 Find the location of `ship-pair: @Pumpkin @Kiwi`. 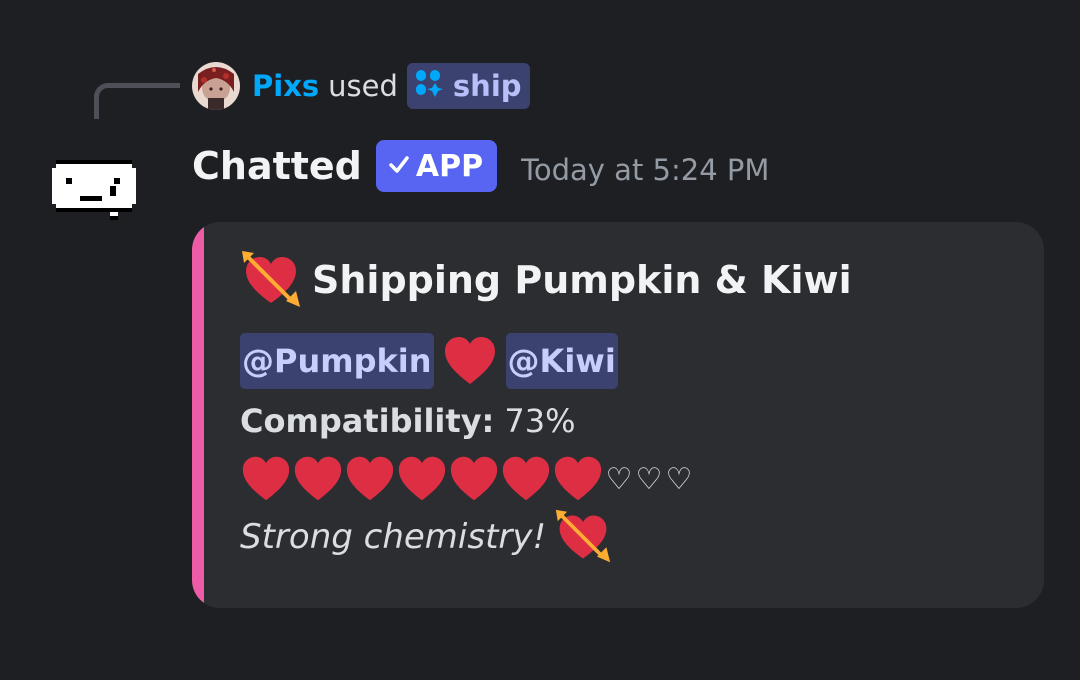

ship-pair: @Pumpkin @Kiwi is located at coordinates (429, 361).